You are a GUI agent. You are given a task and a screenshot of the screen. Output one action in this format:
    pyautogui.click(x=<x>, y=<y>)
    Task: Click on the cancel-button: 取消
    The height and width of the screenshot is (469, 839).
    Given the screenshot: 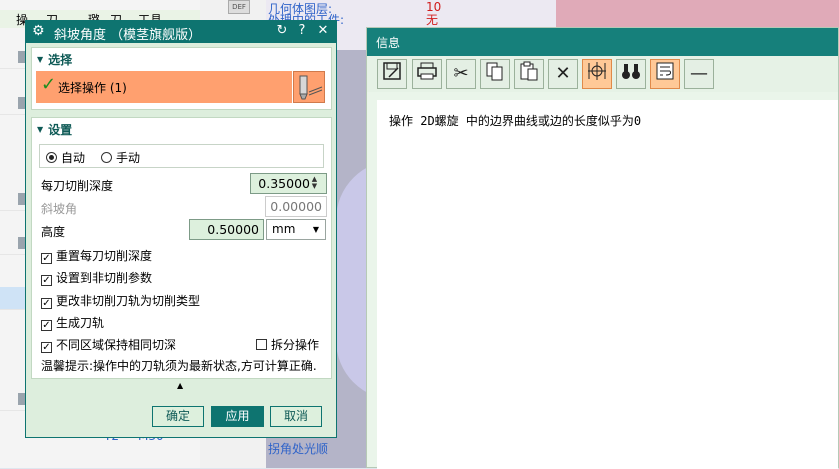 What is the action you would take?
    pyautogui.click(x=296, y=416)
    